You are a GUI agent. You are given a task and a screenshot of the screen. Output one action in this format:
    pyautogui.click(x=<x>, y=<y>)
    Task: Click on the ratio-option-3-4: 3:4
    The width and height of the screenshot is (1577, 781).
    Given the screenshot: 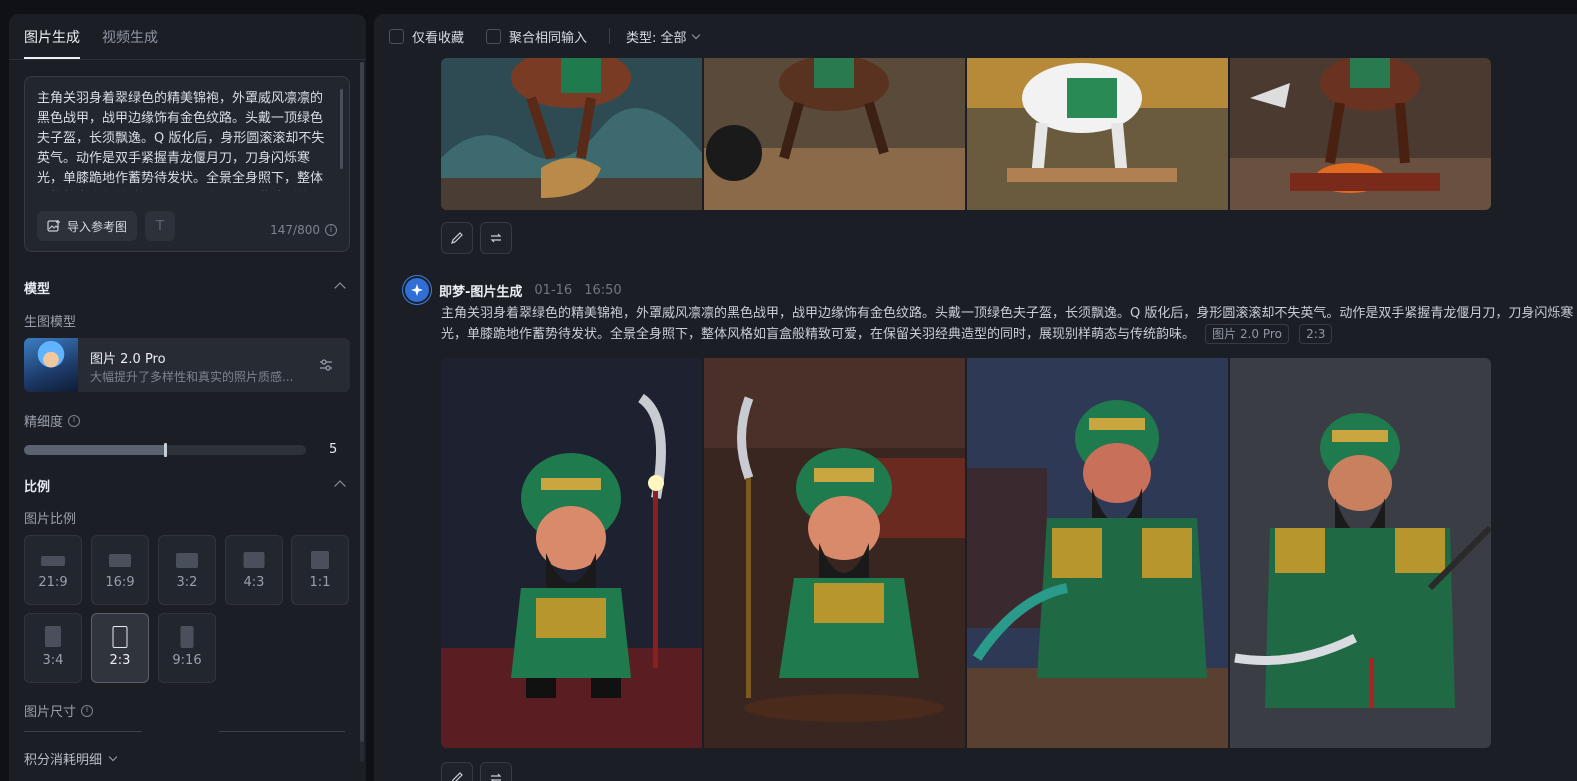 What is the action you would take?
    pyautogui.click(x=53, y=648)
    